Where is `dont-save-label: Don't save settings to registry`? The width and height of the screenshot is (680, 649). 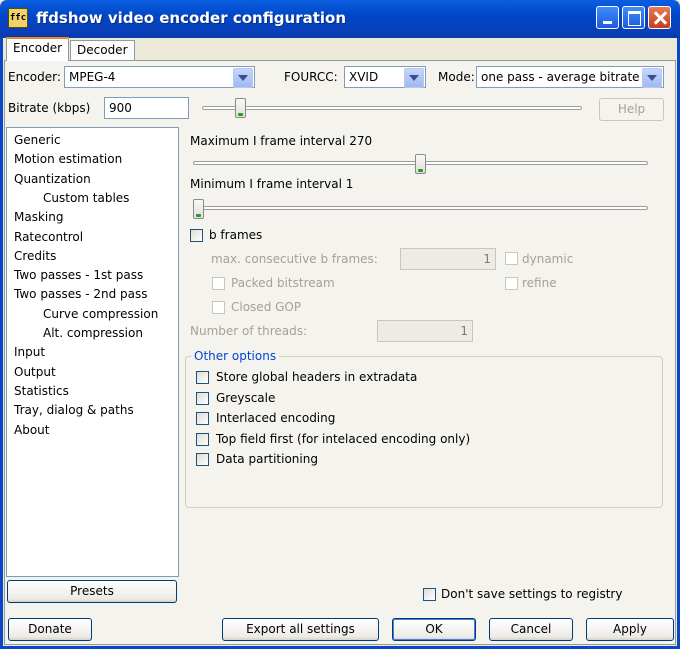
dont-save-label: Don't save settings to registry is located at coordinates (532, 594).